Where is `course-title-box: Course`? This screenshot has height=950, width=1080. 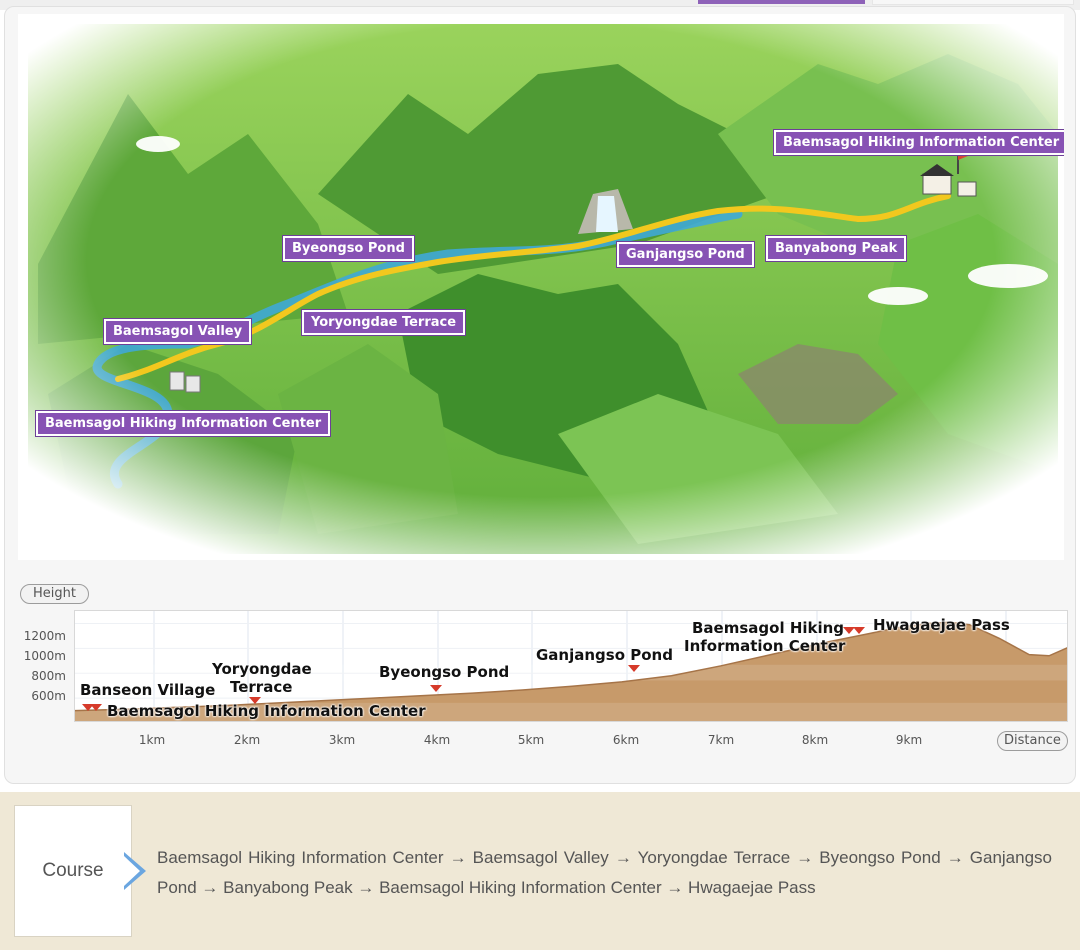
course-title-box: Course is located at coordinates (73, 871).